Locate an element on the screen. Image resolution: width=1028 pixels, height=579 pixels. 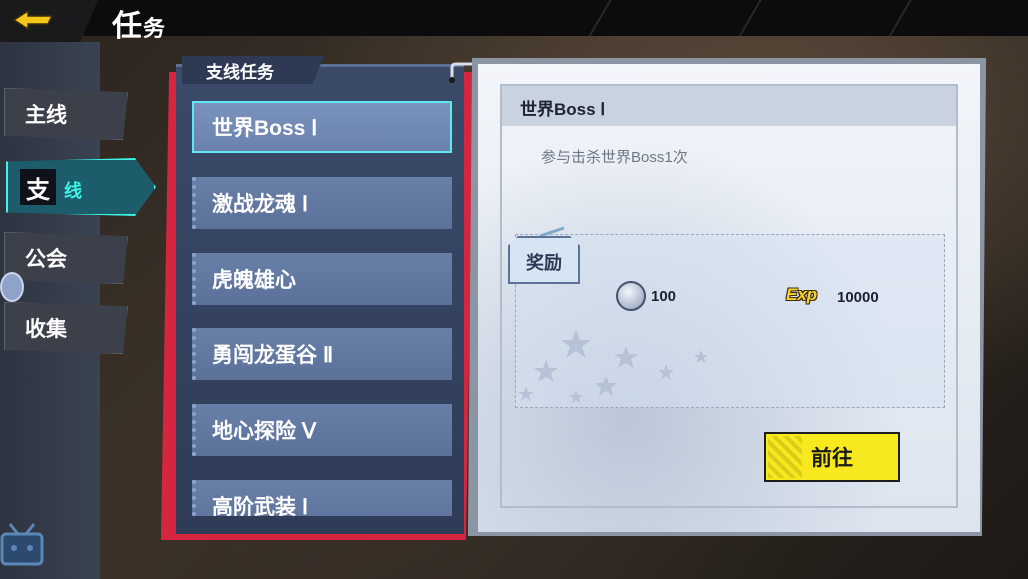
task-item-advanced-armament: 高阶武装 Ⅰ is located at coordinates (322, 498).